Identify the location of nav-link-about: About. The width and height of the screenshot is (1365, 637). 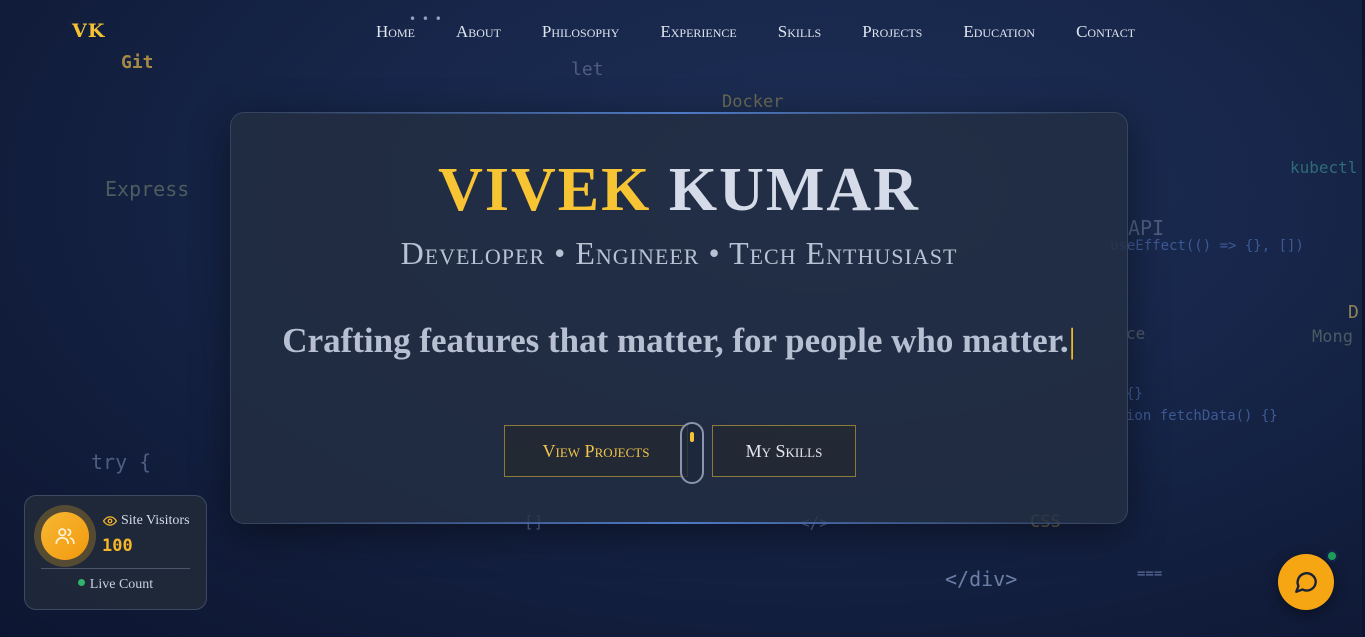
(478, 32).